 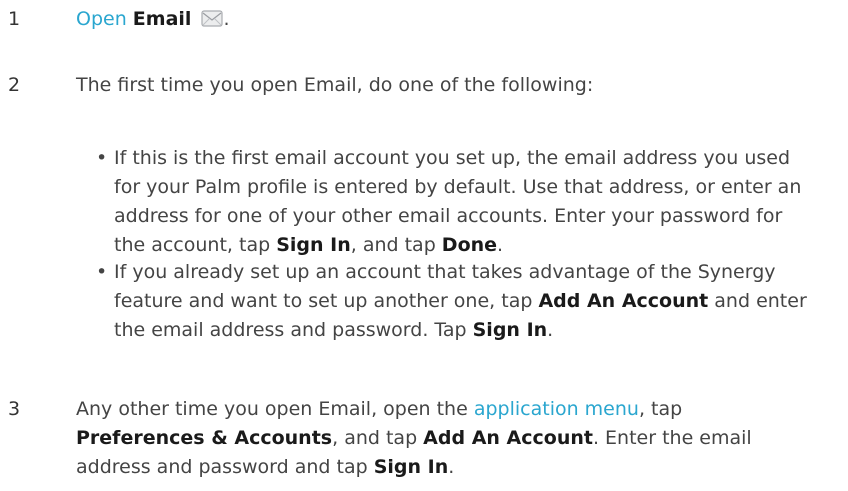 I want to click on email-envelope-icon, so click(x=212, y=21).